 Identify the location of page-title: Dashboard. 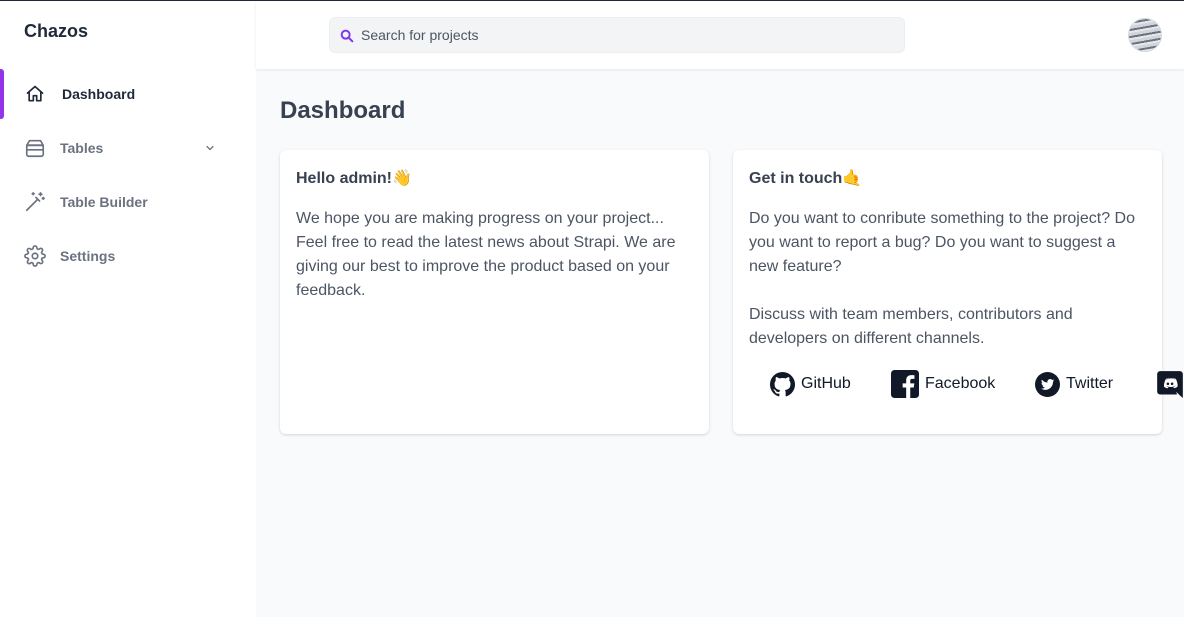
(343, 110).